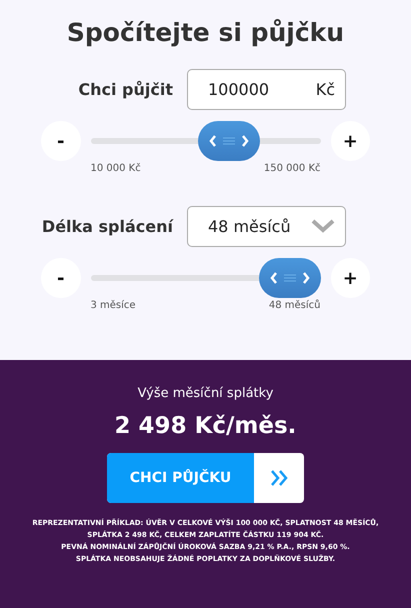 The image size is (411, 608). Describe the element at coordinates (107, 226) in the screenshot. I see `term-label: Délka splácení` at that location.